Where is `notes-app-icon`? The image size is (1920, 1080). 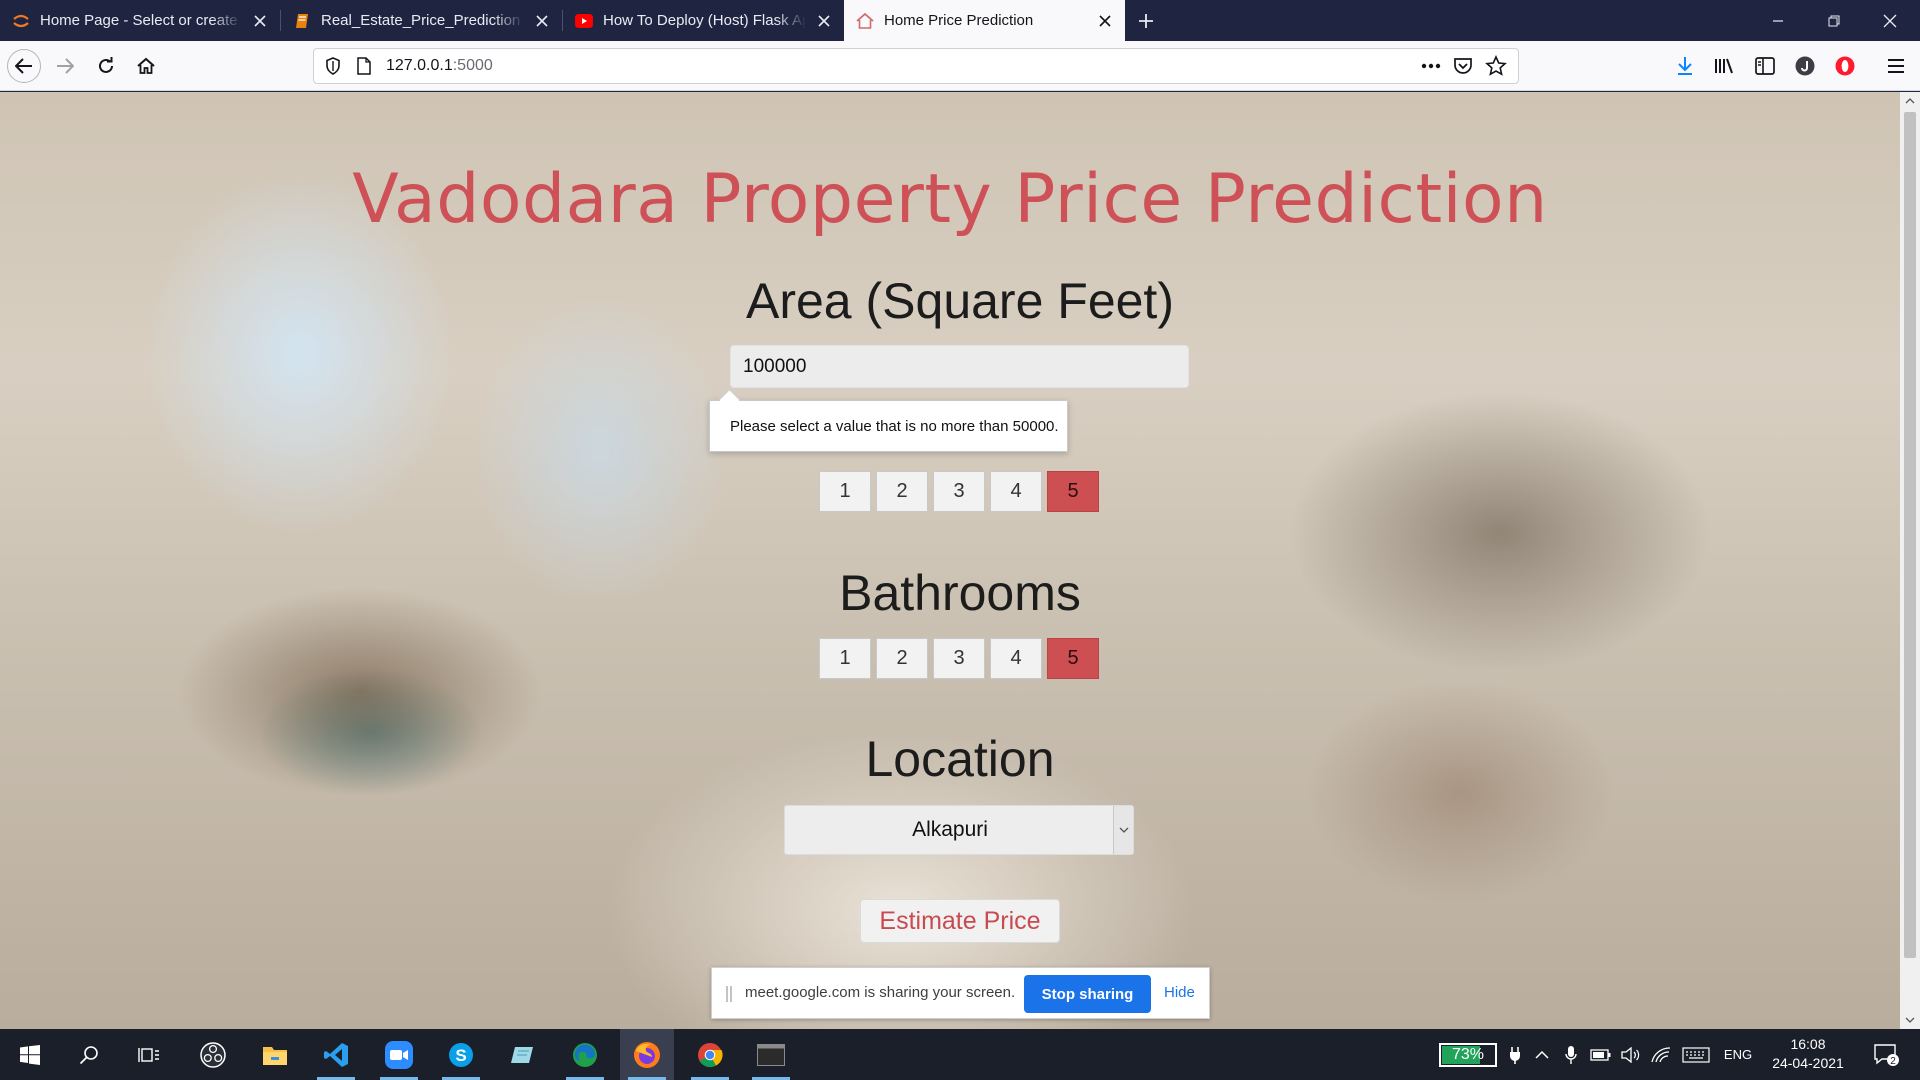
notes-app-icon is located at coordinates (523, 1054).